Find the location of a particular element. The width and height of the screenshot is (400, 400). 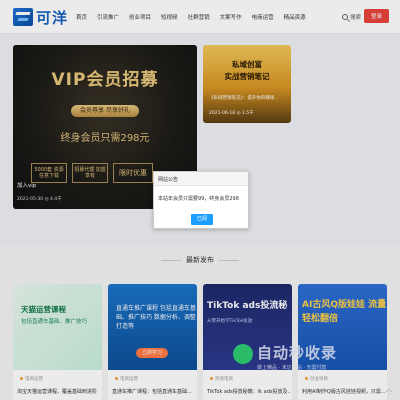

announcement-modal: 网站公告 本站年会员只需要99，终身会员298 已阅 is located at coordinates (201, 200).